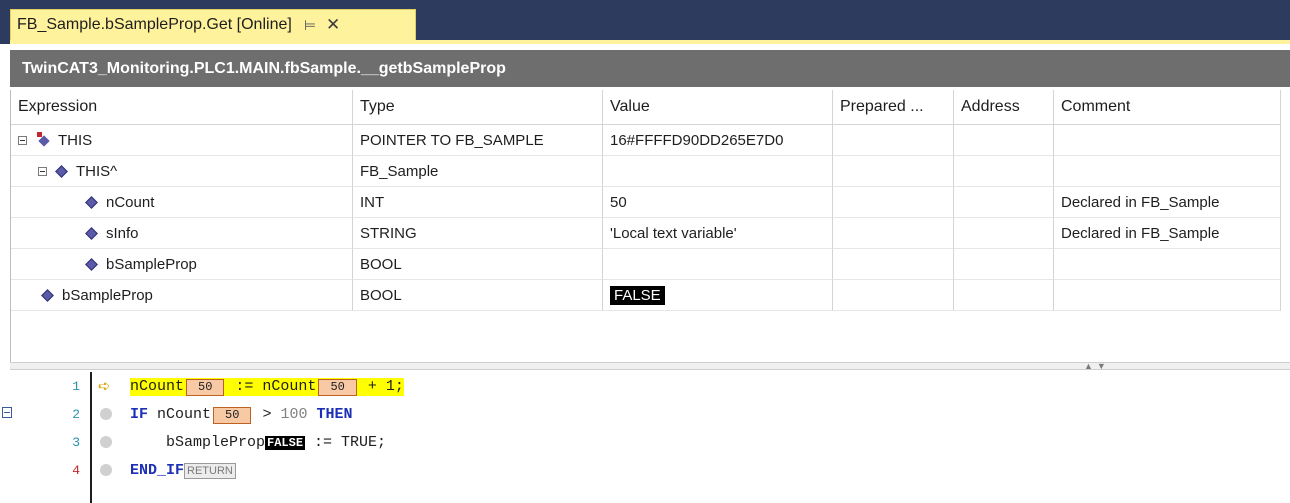 This screenshot has width=1290, height=503. What do you see at coordinates (76, 470) in the screenshot?
I see `line-number: 4` at bounding box center [76, 470].